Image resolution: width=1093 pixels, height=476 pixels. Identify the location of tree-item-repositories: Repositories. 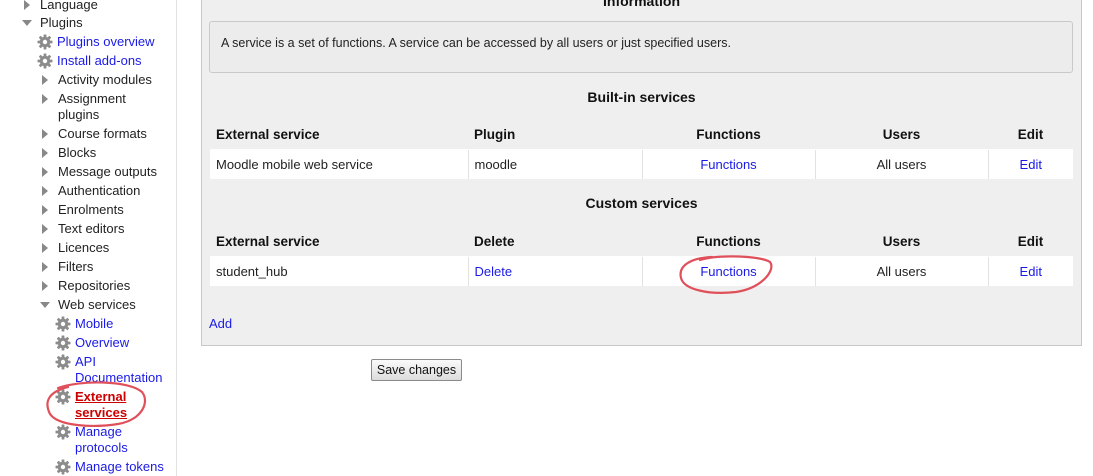
(86, 286).